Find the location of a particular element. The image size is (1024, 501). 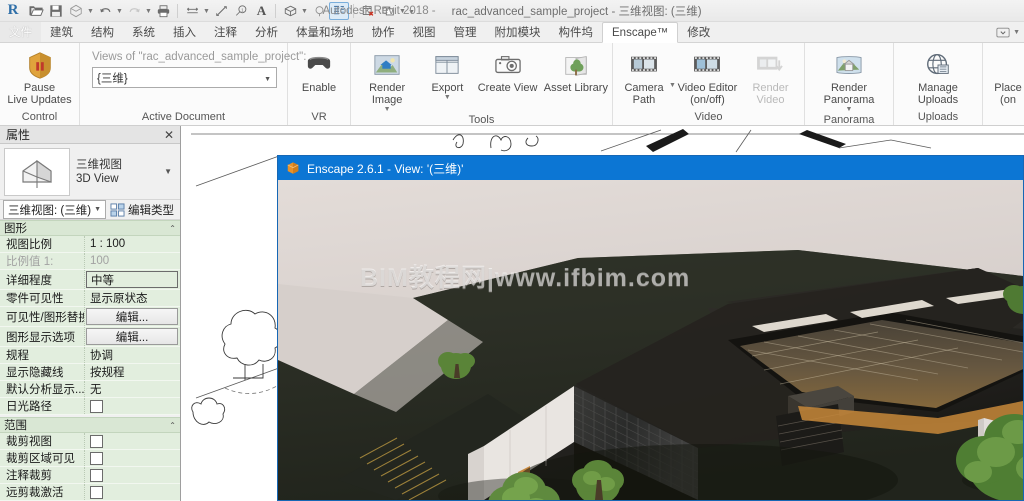

render-video-button: Render Video is located at coordinates (770, 76).